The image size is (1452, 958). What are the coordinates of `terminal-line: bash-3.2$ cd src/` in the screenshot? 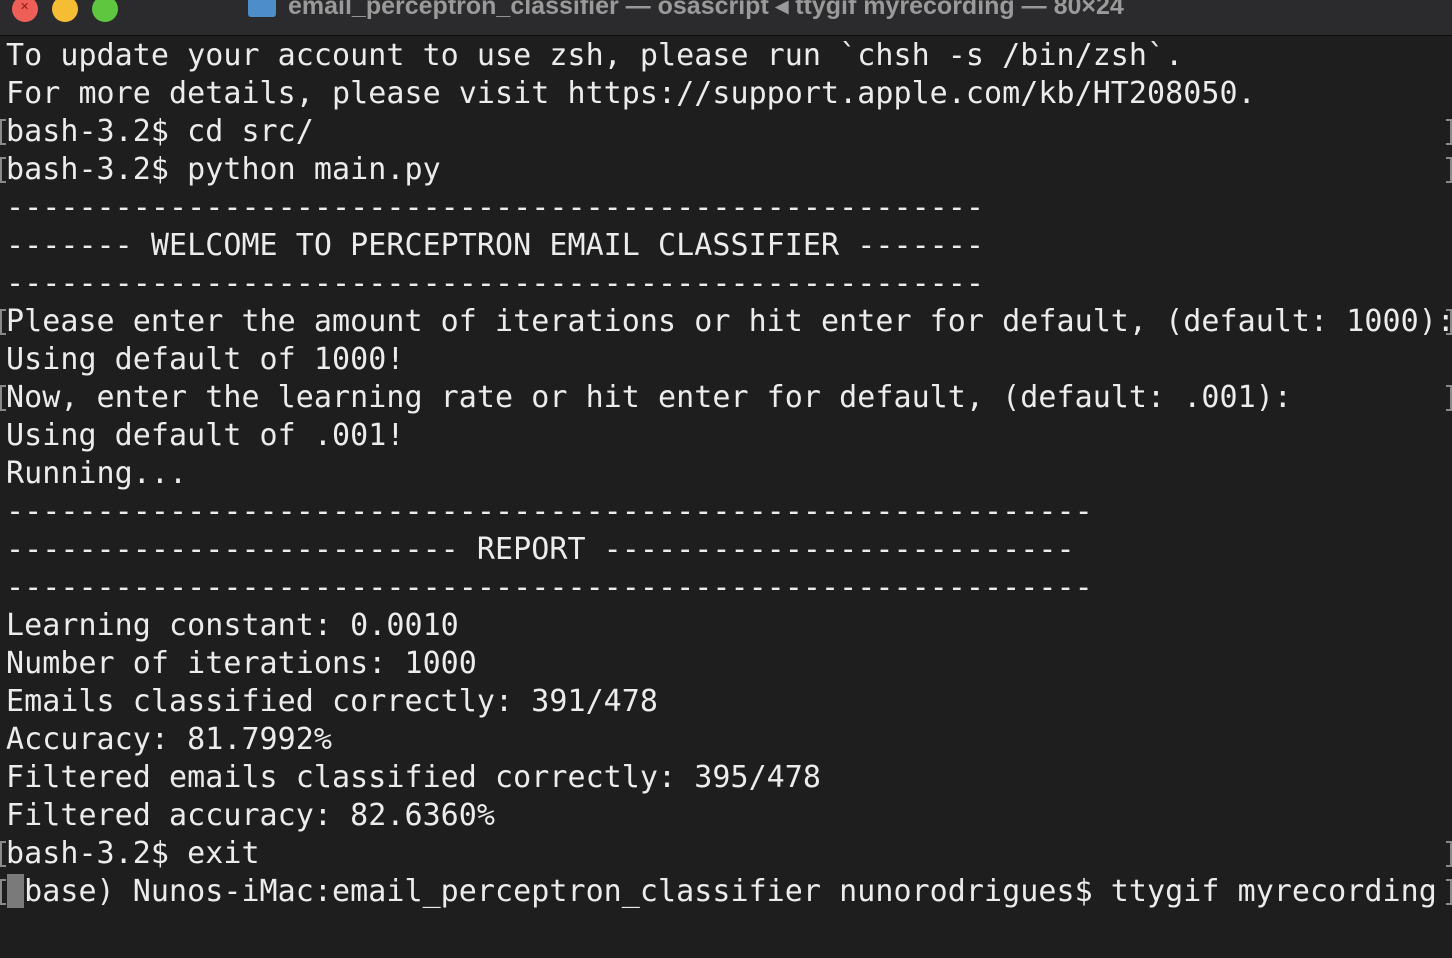 It's located at (160, 131).